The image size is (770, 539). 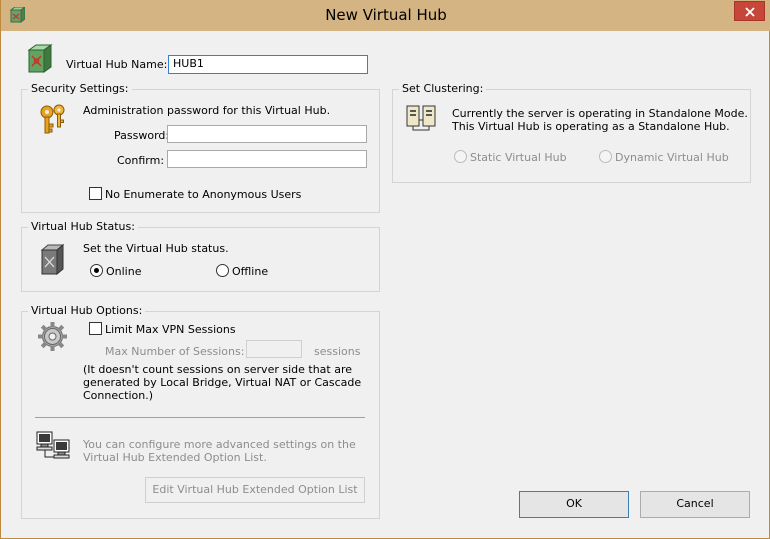 What do you see at coordinates (267, 134) in the screenshot?
I see `password-input` at bounding box center [267, 134].